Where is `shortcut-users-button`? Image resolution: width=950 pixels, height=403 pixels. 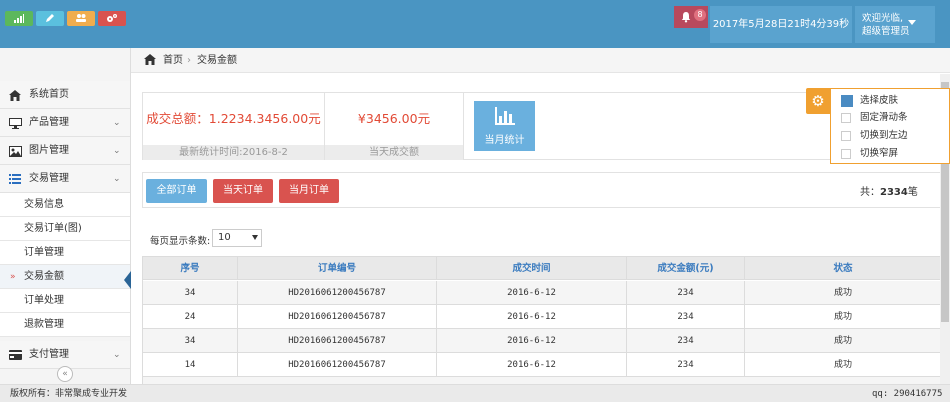
shortcut-users-button is located at coordinates (81, 18).